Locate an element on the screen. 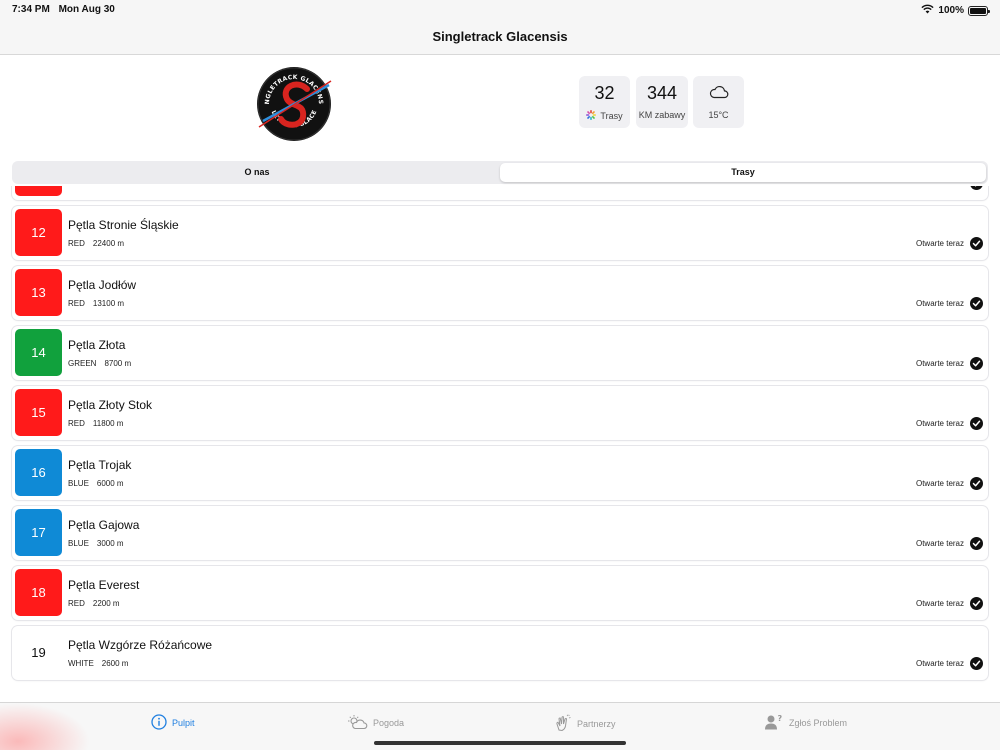  person-question-icon: ? is located at coordinates (774, 723).